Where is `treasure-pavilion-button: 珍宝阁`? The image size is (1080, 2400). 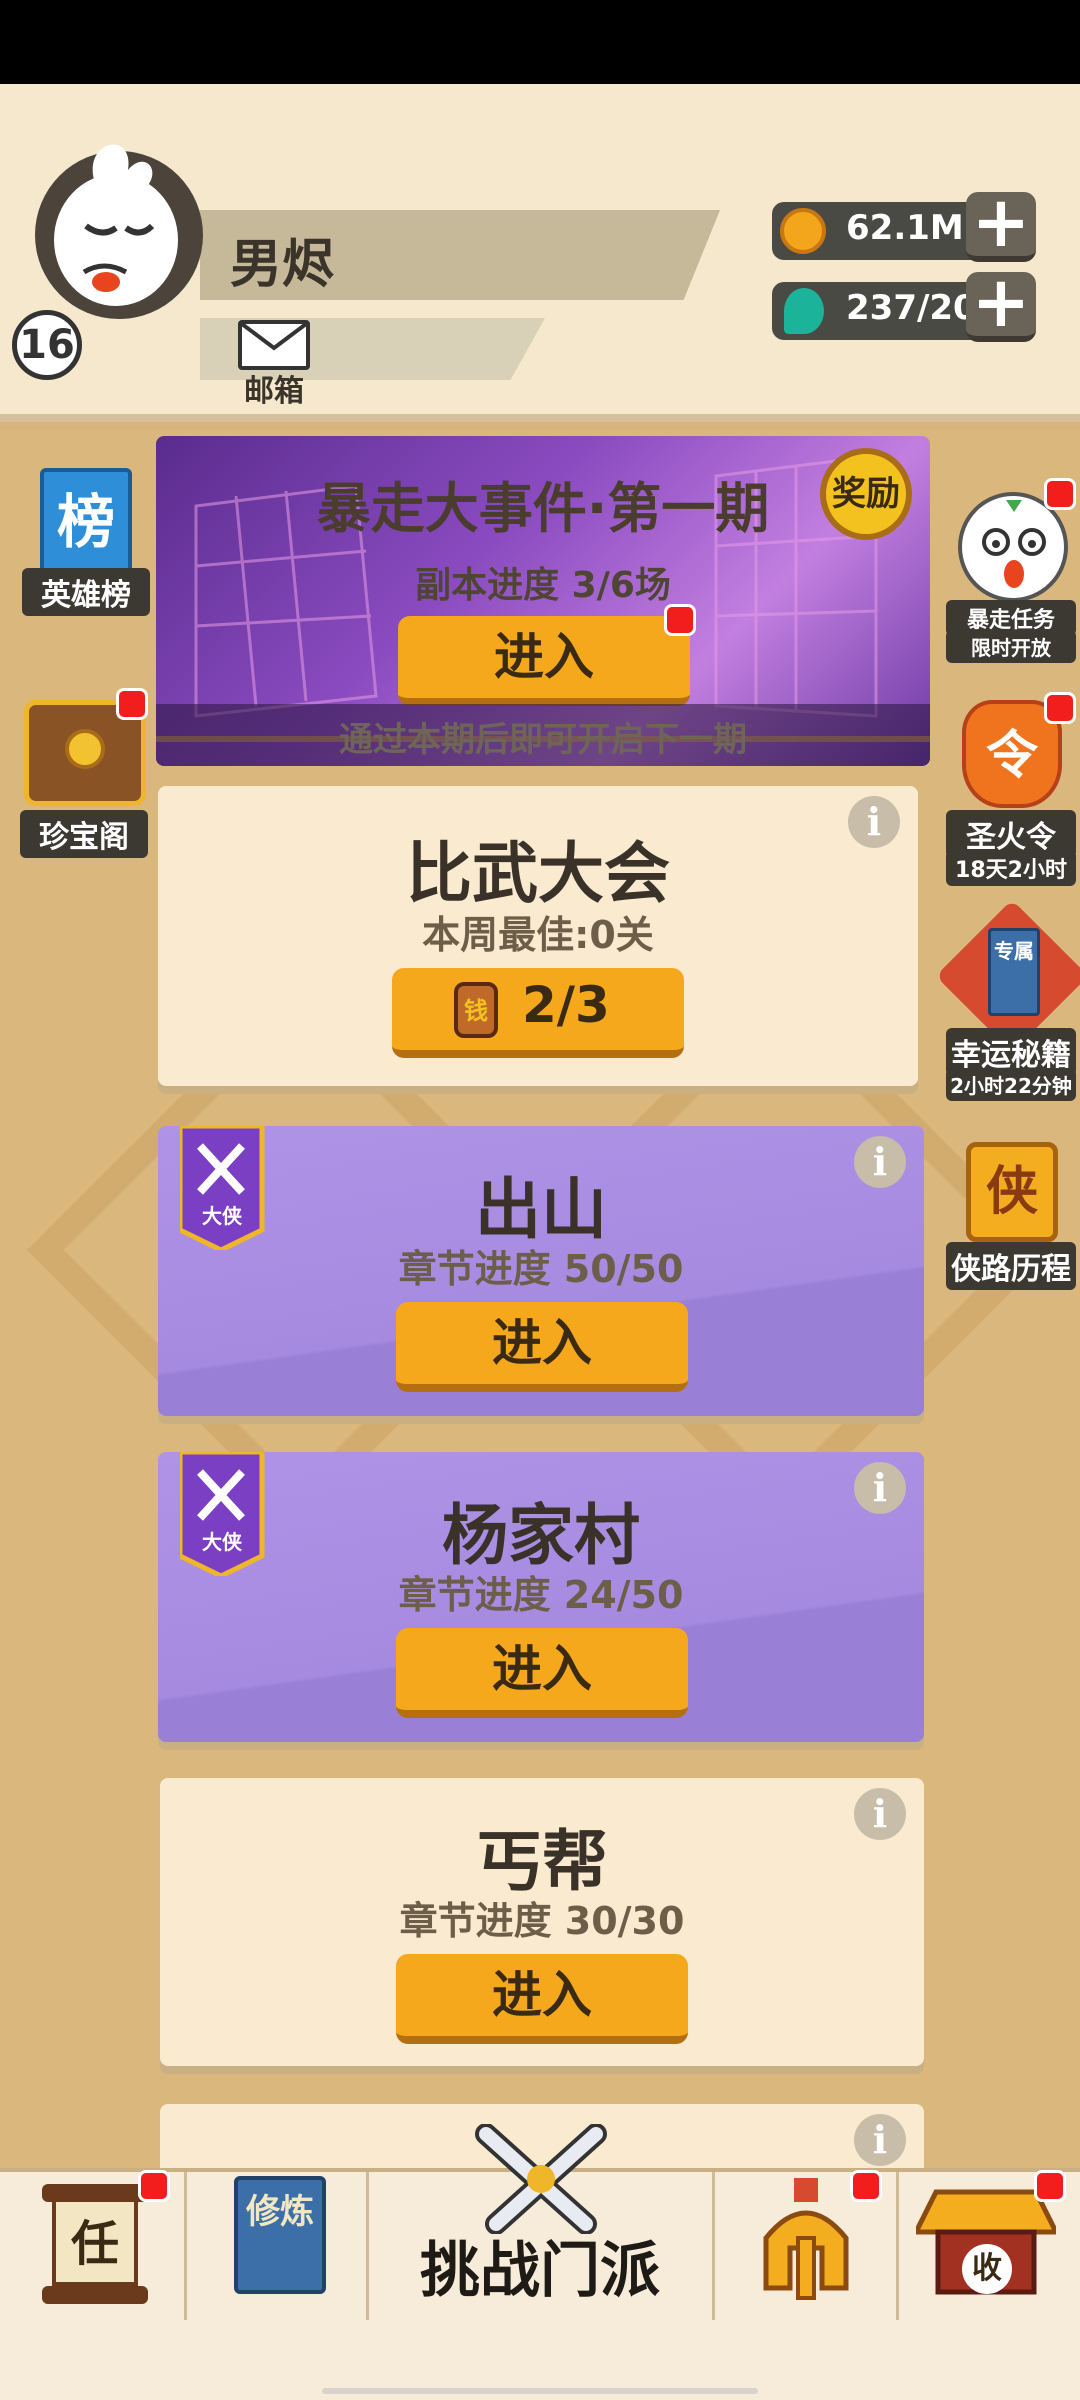
treasure-pavilion-button: 珍宝阁 is located at coordinates (85, 773).